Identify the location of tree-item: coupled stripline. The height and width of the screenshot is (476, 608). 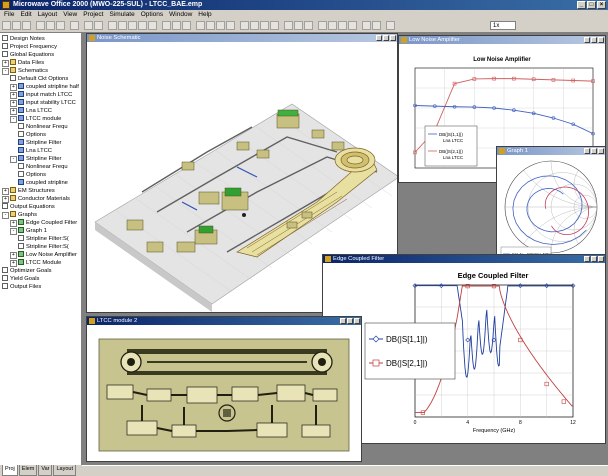
(43, 183).